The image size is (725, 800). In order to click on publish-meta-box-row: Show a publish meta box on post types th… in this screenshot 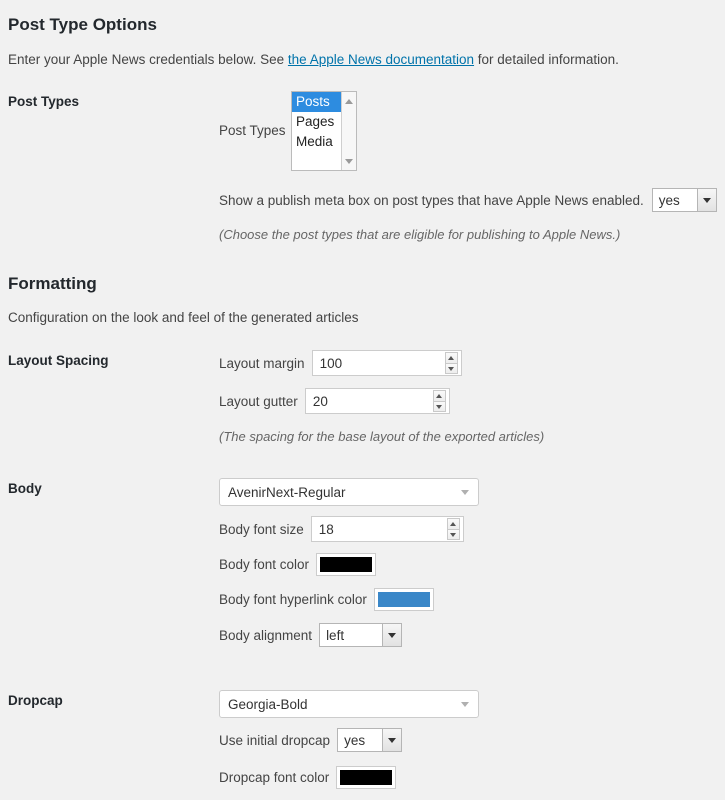, I will do `click(468, 200)`.